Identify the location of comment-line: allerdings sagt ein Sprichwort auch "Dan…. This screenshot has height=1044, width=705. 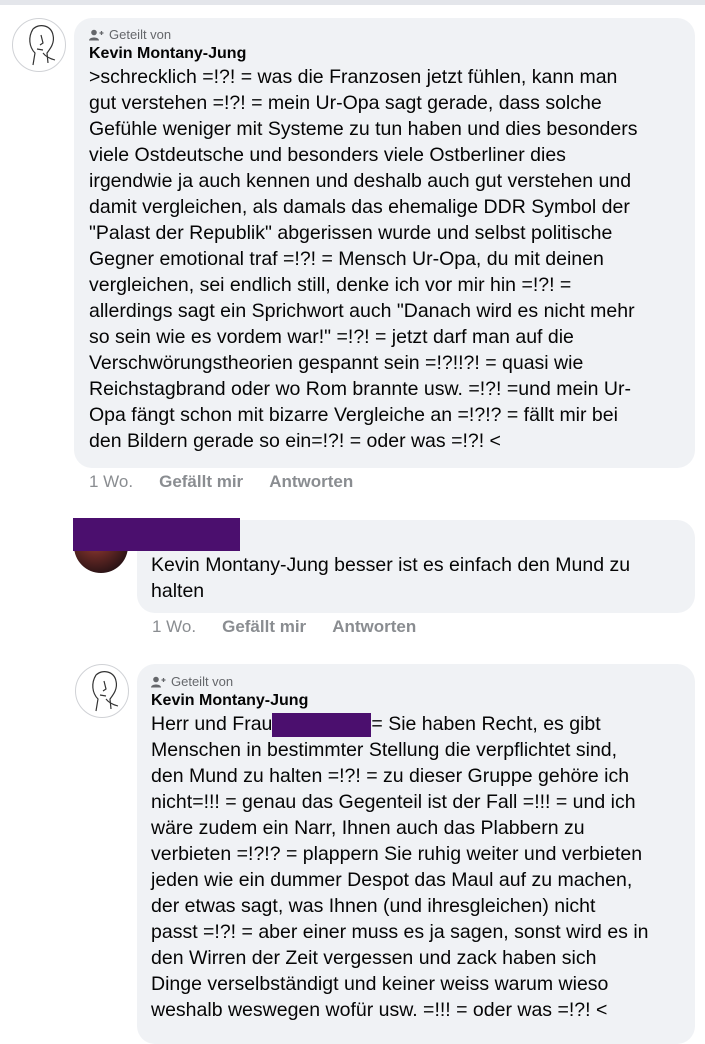
(362, 311).